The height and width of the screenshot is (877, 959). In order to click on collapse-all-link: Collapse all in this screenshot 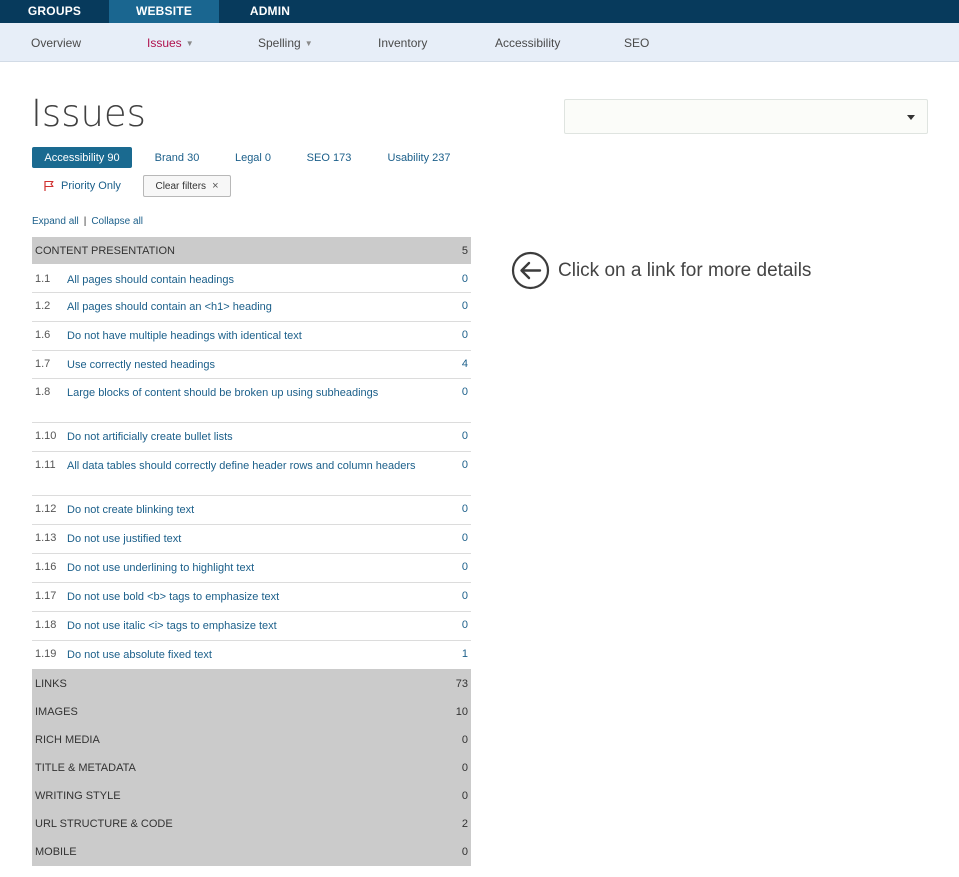, I will do `click(117, 221)`.